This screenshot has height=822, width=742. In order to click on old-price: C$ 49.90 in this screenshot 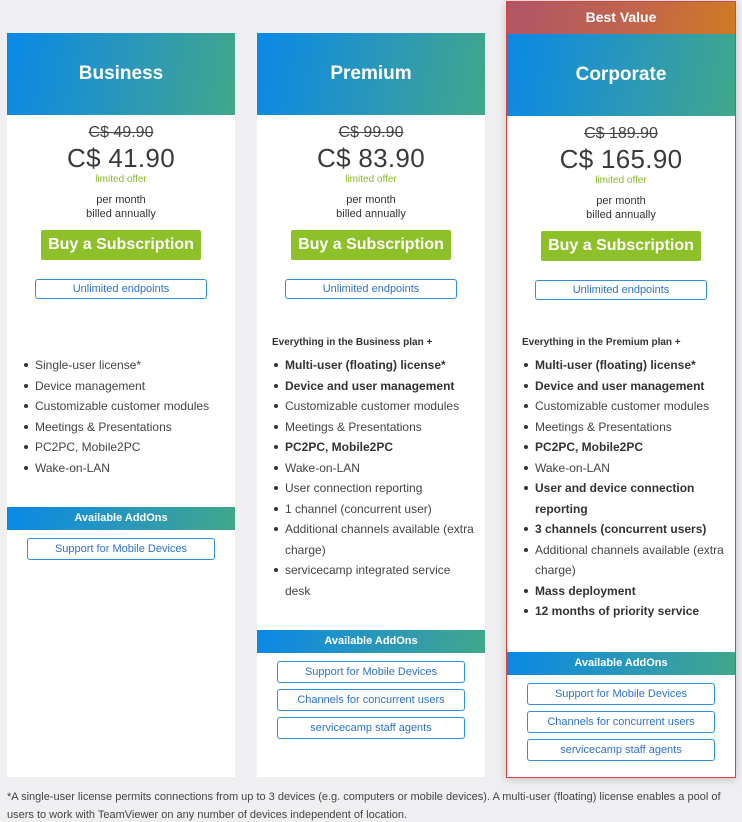, I will do `click(121, 132)`.